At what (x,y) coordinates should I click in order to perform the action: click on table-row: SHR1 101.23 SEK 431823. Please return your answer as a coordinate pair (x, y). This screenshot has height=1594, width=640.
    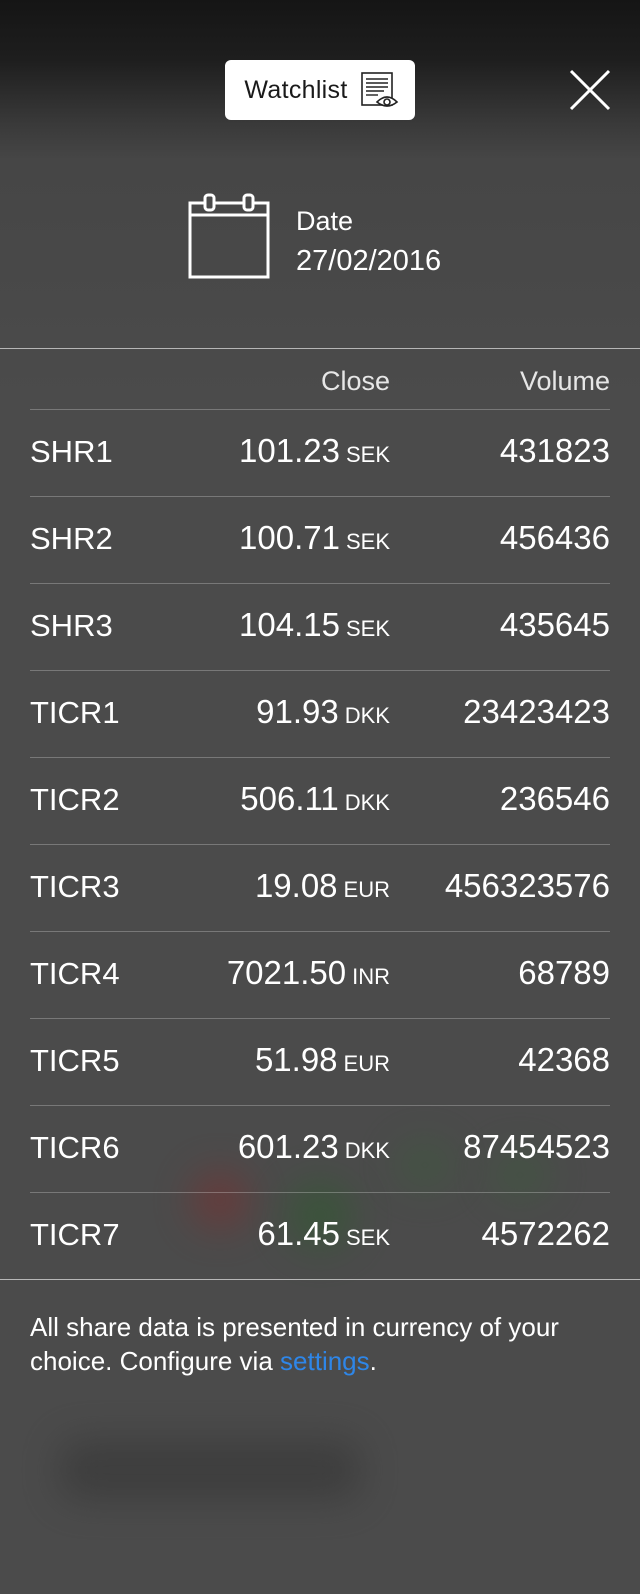
    Looking at the image, I should click on (320, 453).